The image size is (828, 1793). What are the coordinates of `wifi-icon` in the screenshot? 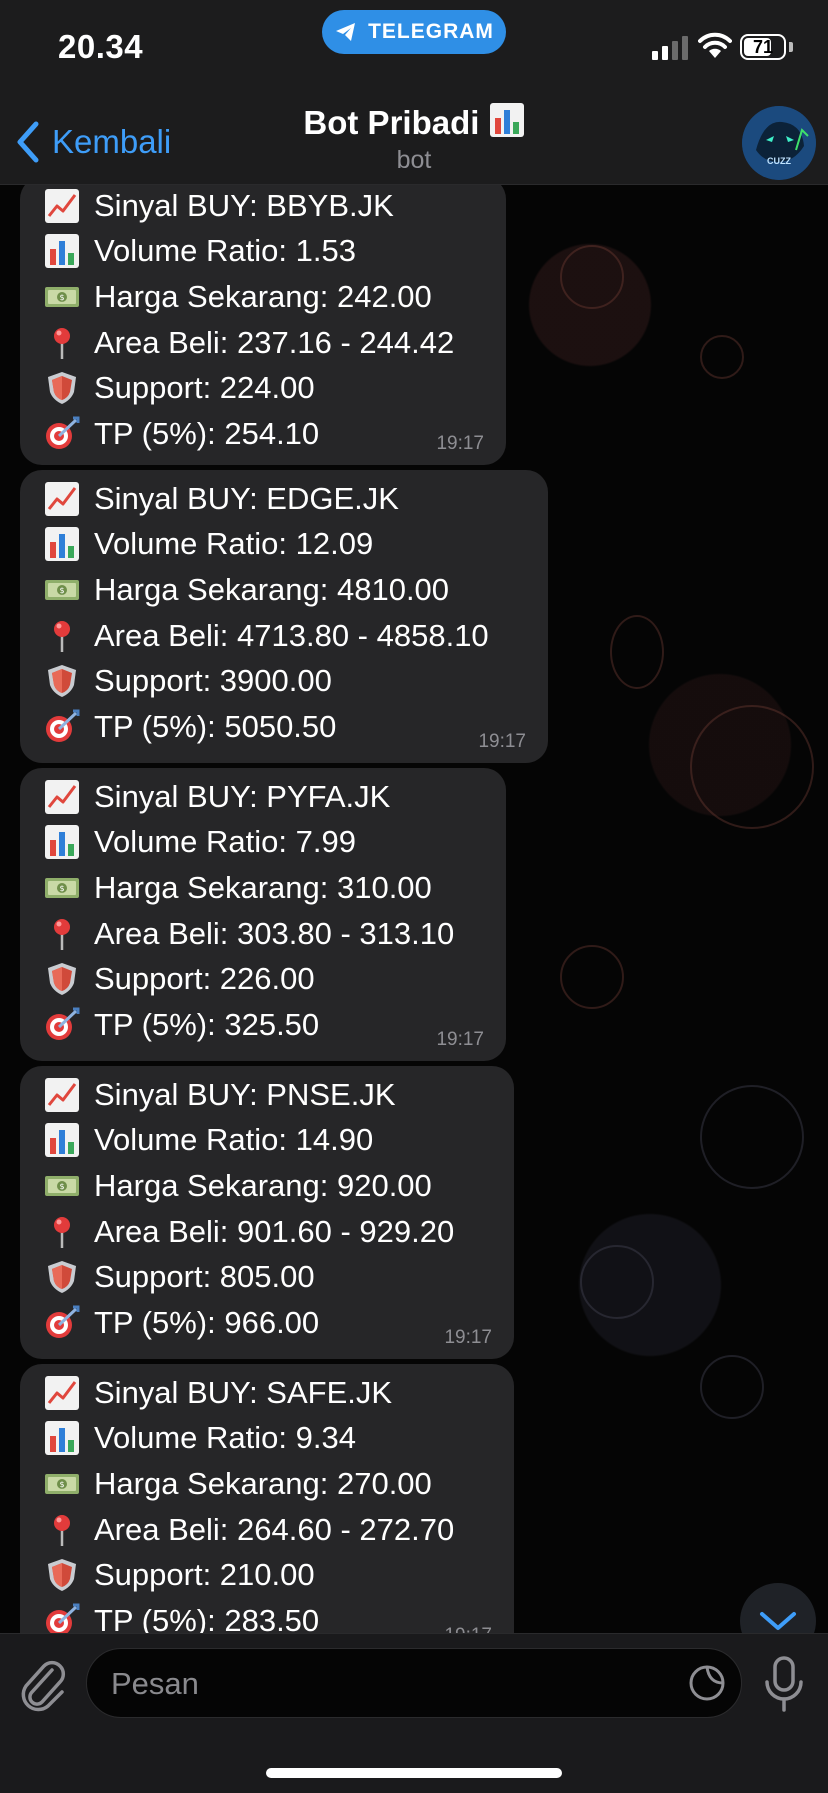 It's located at (715, 45).